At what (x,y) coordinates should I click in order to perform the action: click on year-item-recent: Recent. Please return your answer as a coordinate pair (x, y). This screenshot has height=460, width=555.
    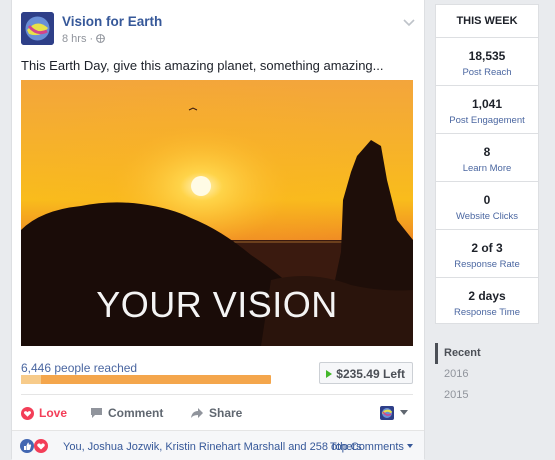
    Looking at the image, I should click on (490, 353).